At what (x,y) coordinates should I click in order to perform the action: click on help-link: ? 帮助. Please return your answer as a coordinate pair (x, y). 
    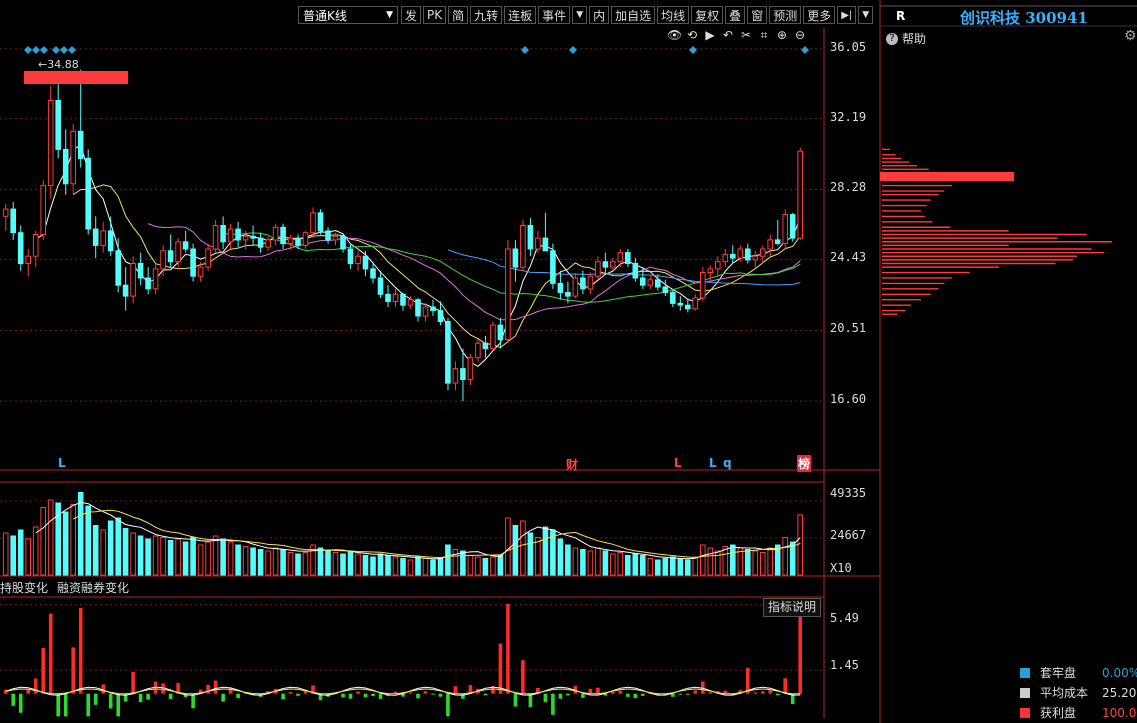
    Looking at the image, I should click on (906, 38).